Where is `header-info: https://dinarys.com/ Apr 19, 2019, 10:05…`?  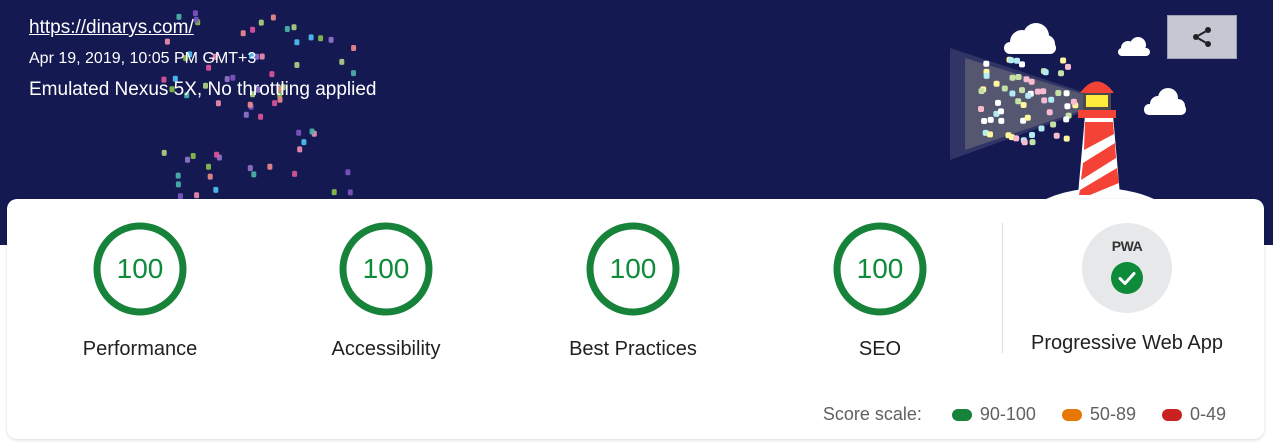 header-info: https://dinarys.com/ Apr 19, 2019, 10:05… is located at coordinates (202, 59).